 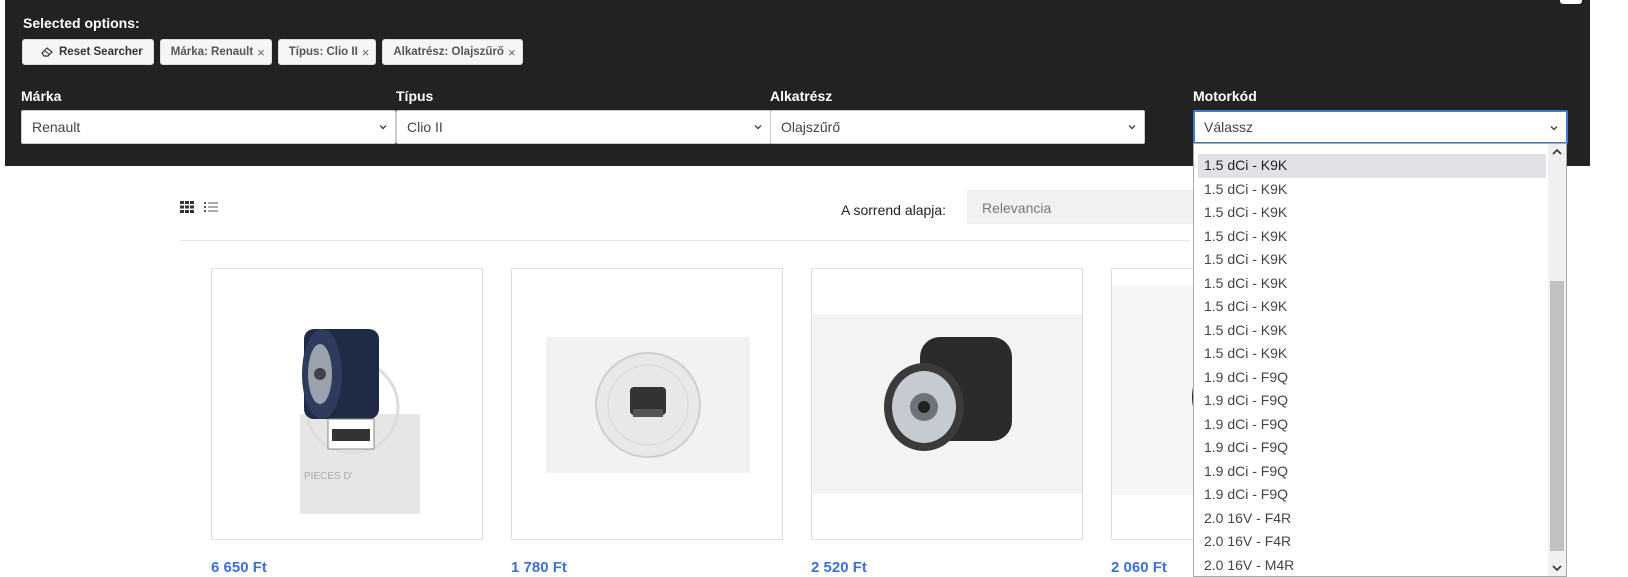 What do you see at coordinates (328, 476) in the screenshot?
I see `svg-text: PIECES D'` at bounding box center [328, 476].